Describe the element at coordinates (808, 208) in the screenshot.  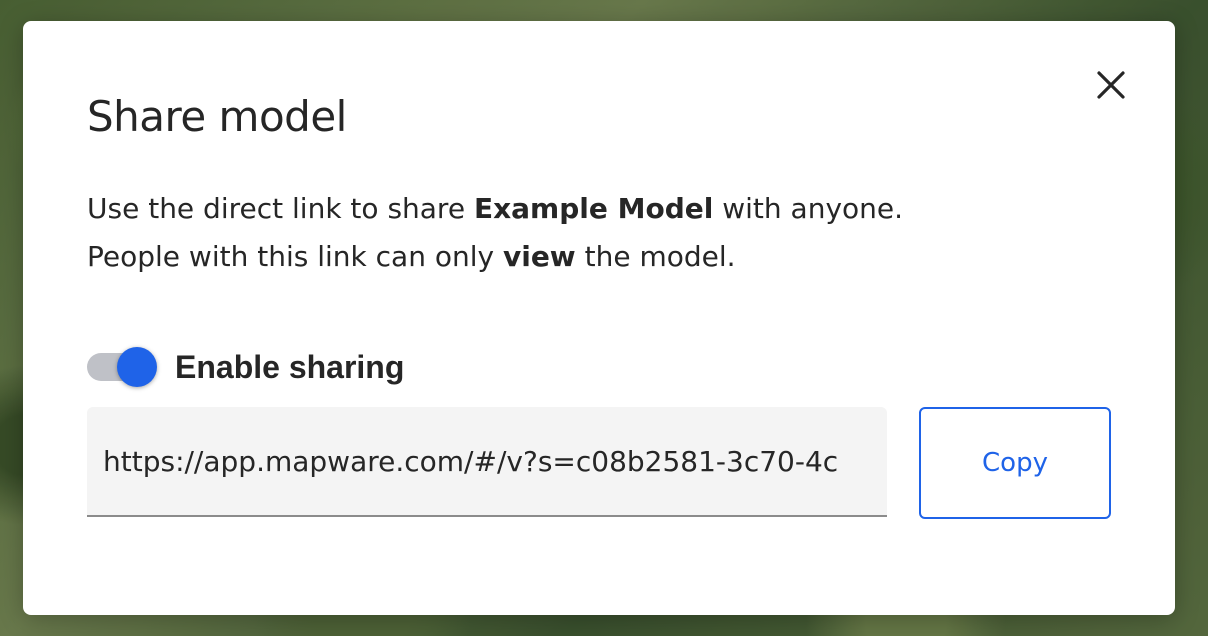
I see `description-text: with anyone.` at that location.